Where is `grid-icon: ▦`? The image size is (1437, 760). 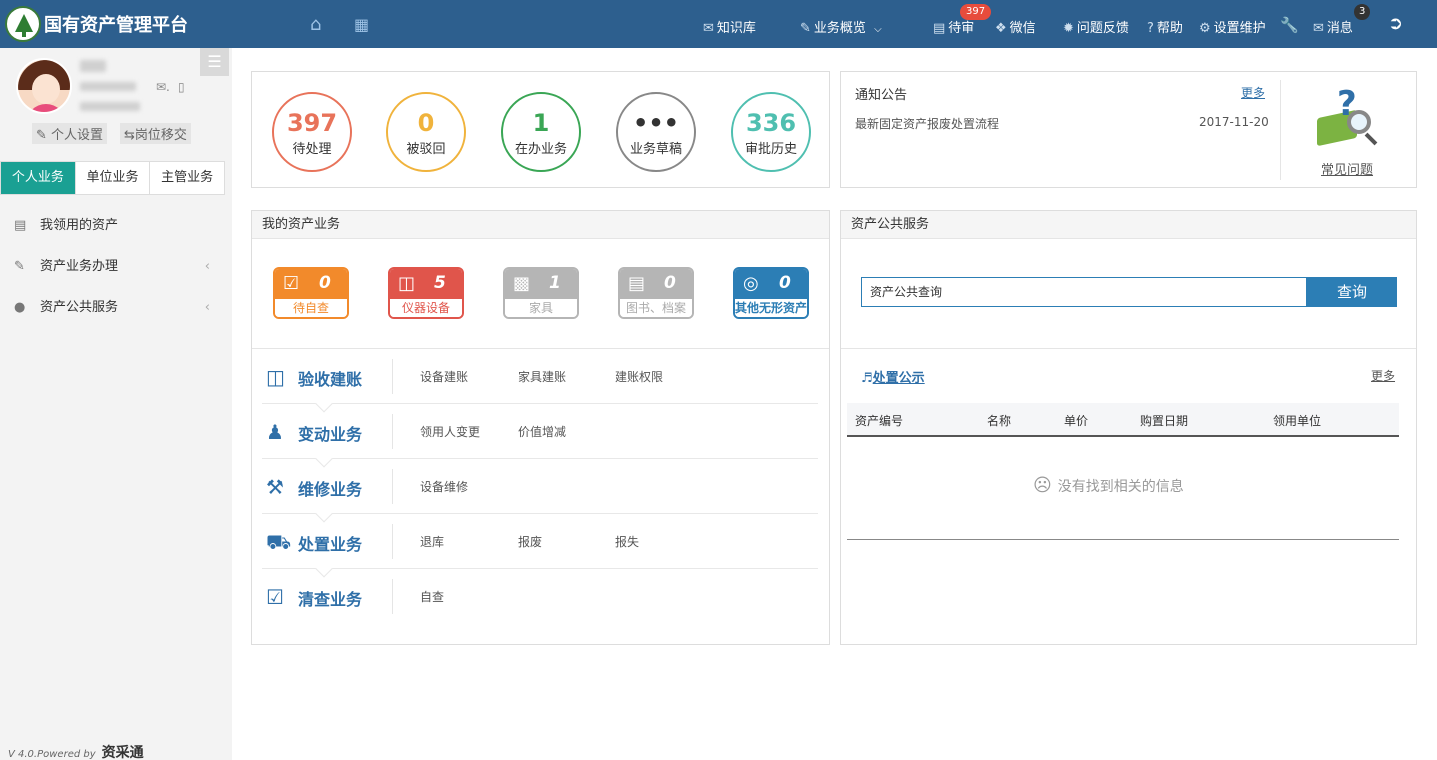 grid-icon: ▦ is located at coordinates (361, 24).